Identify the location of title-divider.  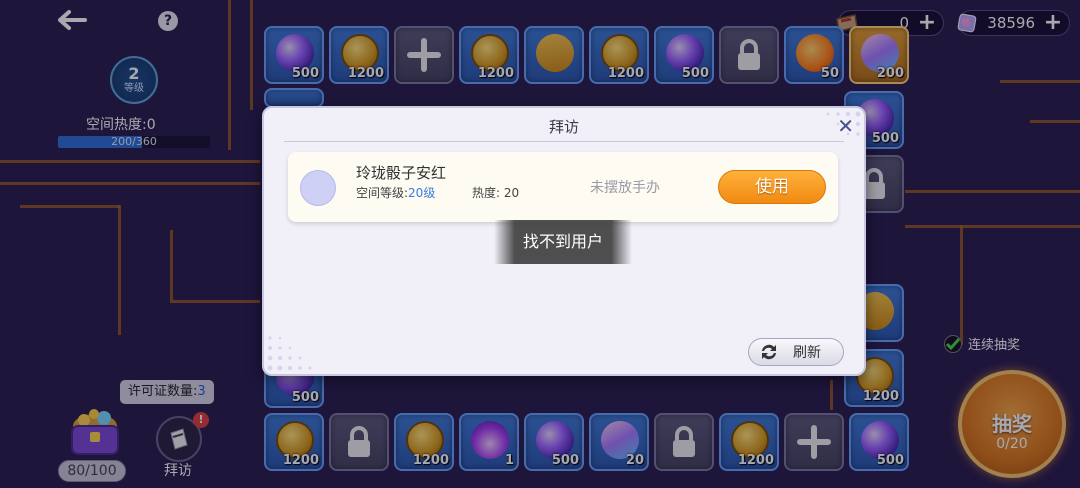
(564, 141).